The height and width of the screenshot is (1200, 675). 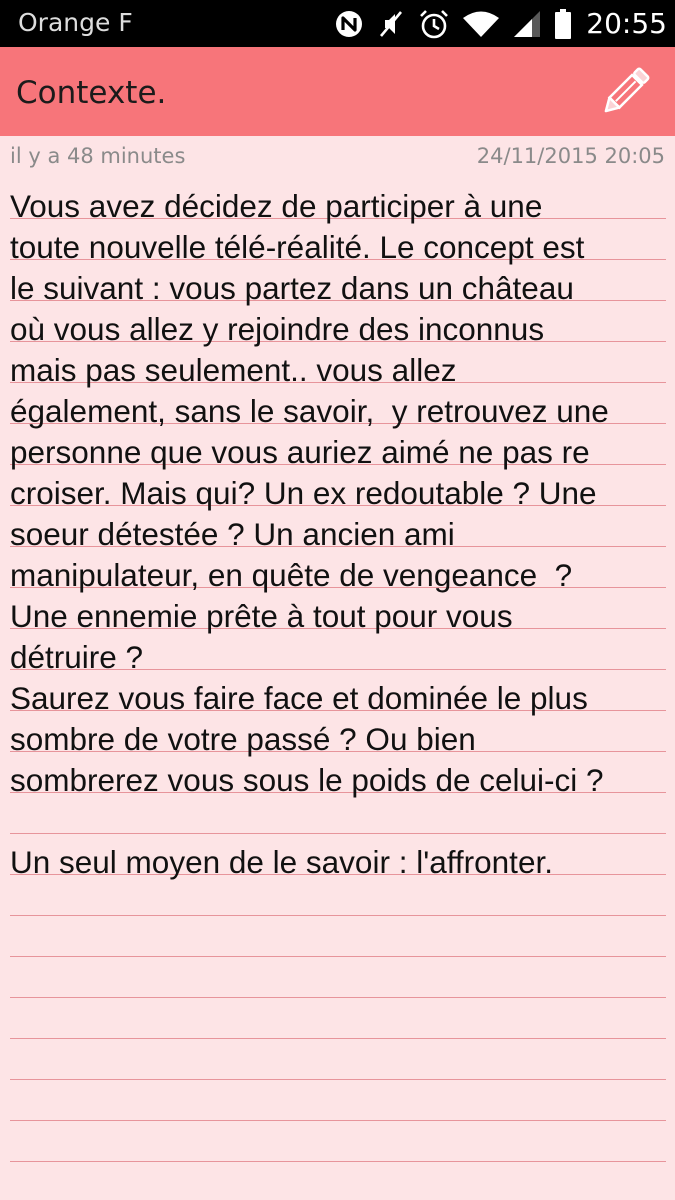 What do you see at coordinates (91, 93) in the screenshot?
I see `note-title: Contexte.` at bounding box center [91, 93].